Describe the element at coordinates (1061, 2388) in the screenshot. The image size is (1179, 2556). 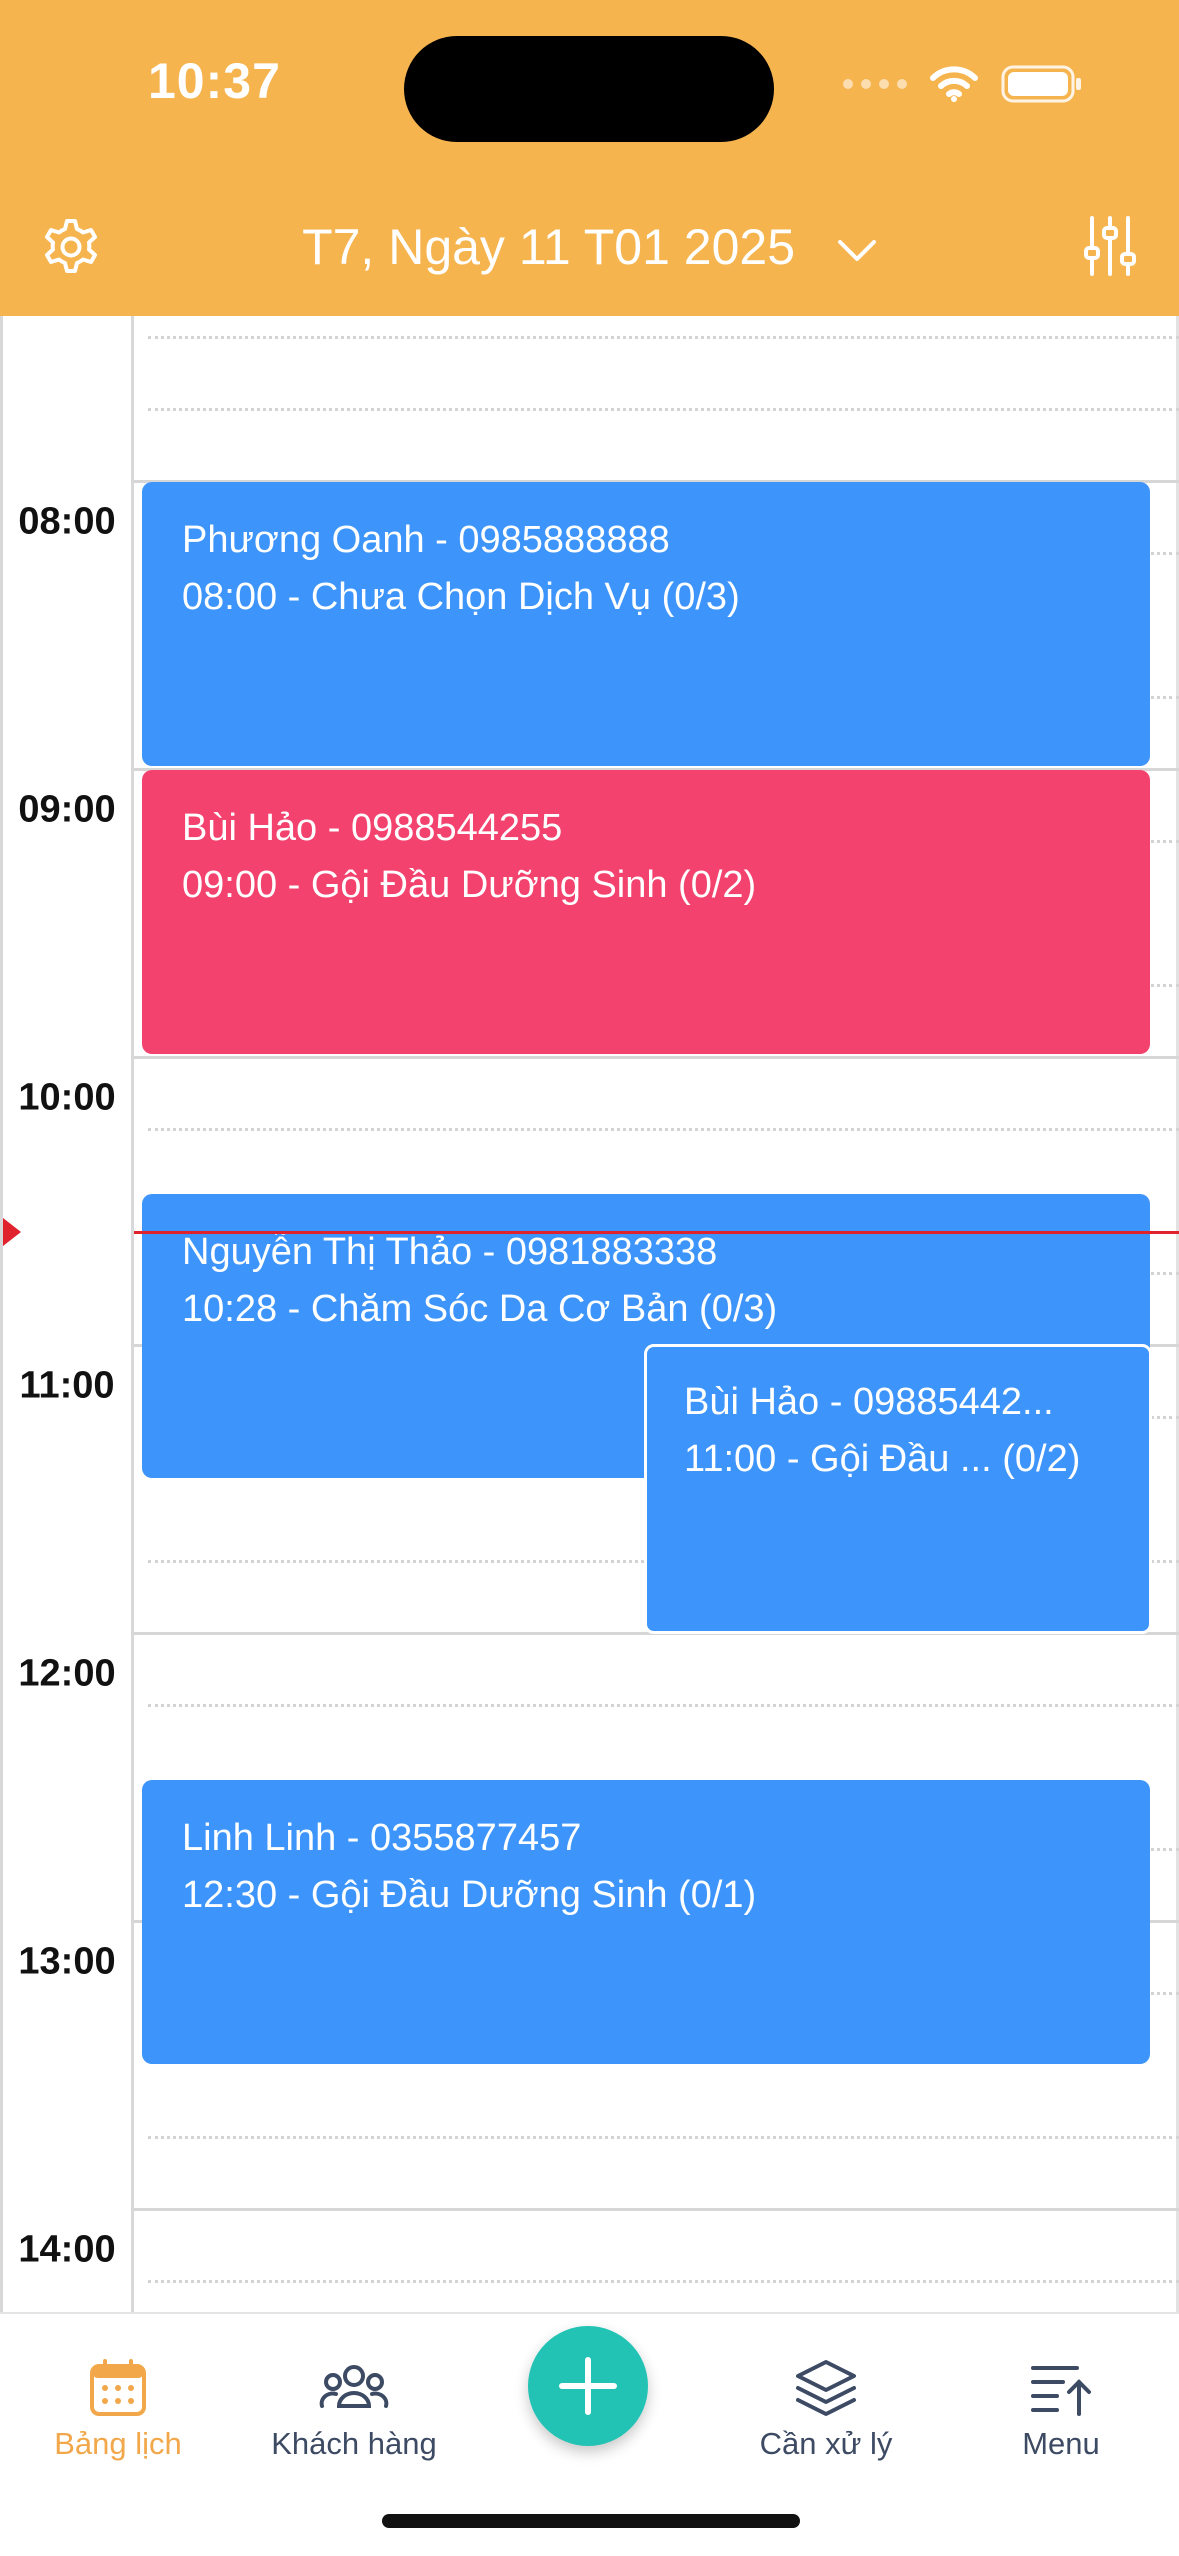
I see `menu-sort-icon` at that location.